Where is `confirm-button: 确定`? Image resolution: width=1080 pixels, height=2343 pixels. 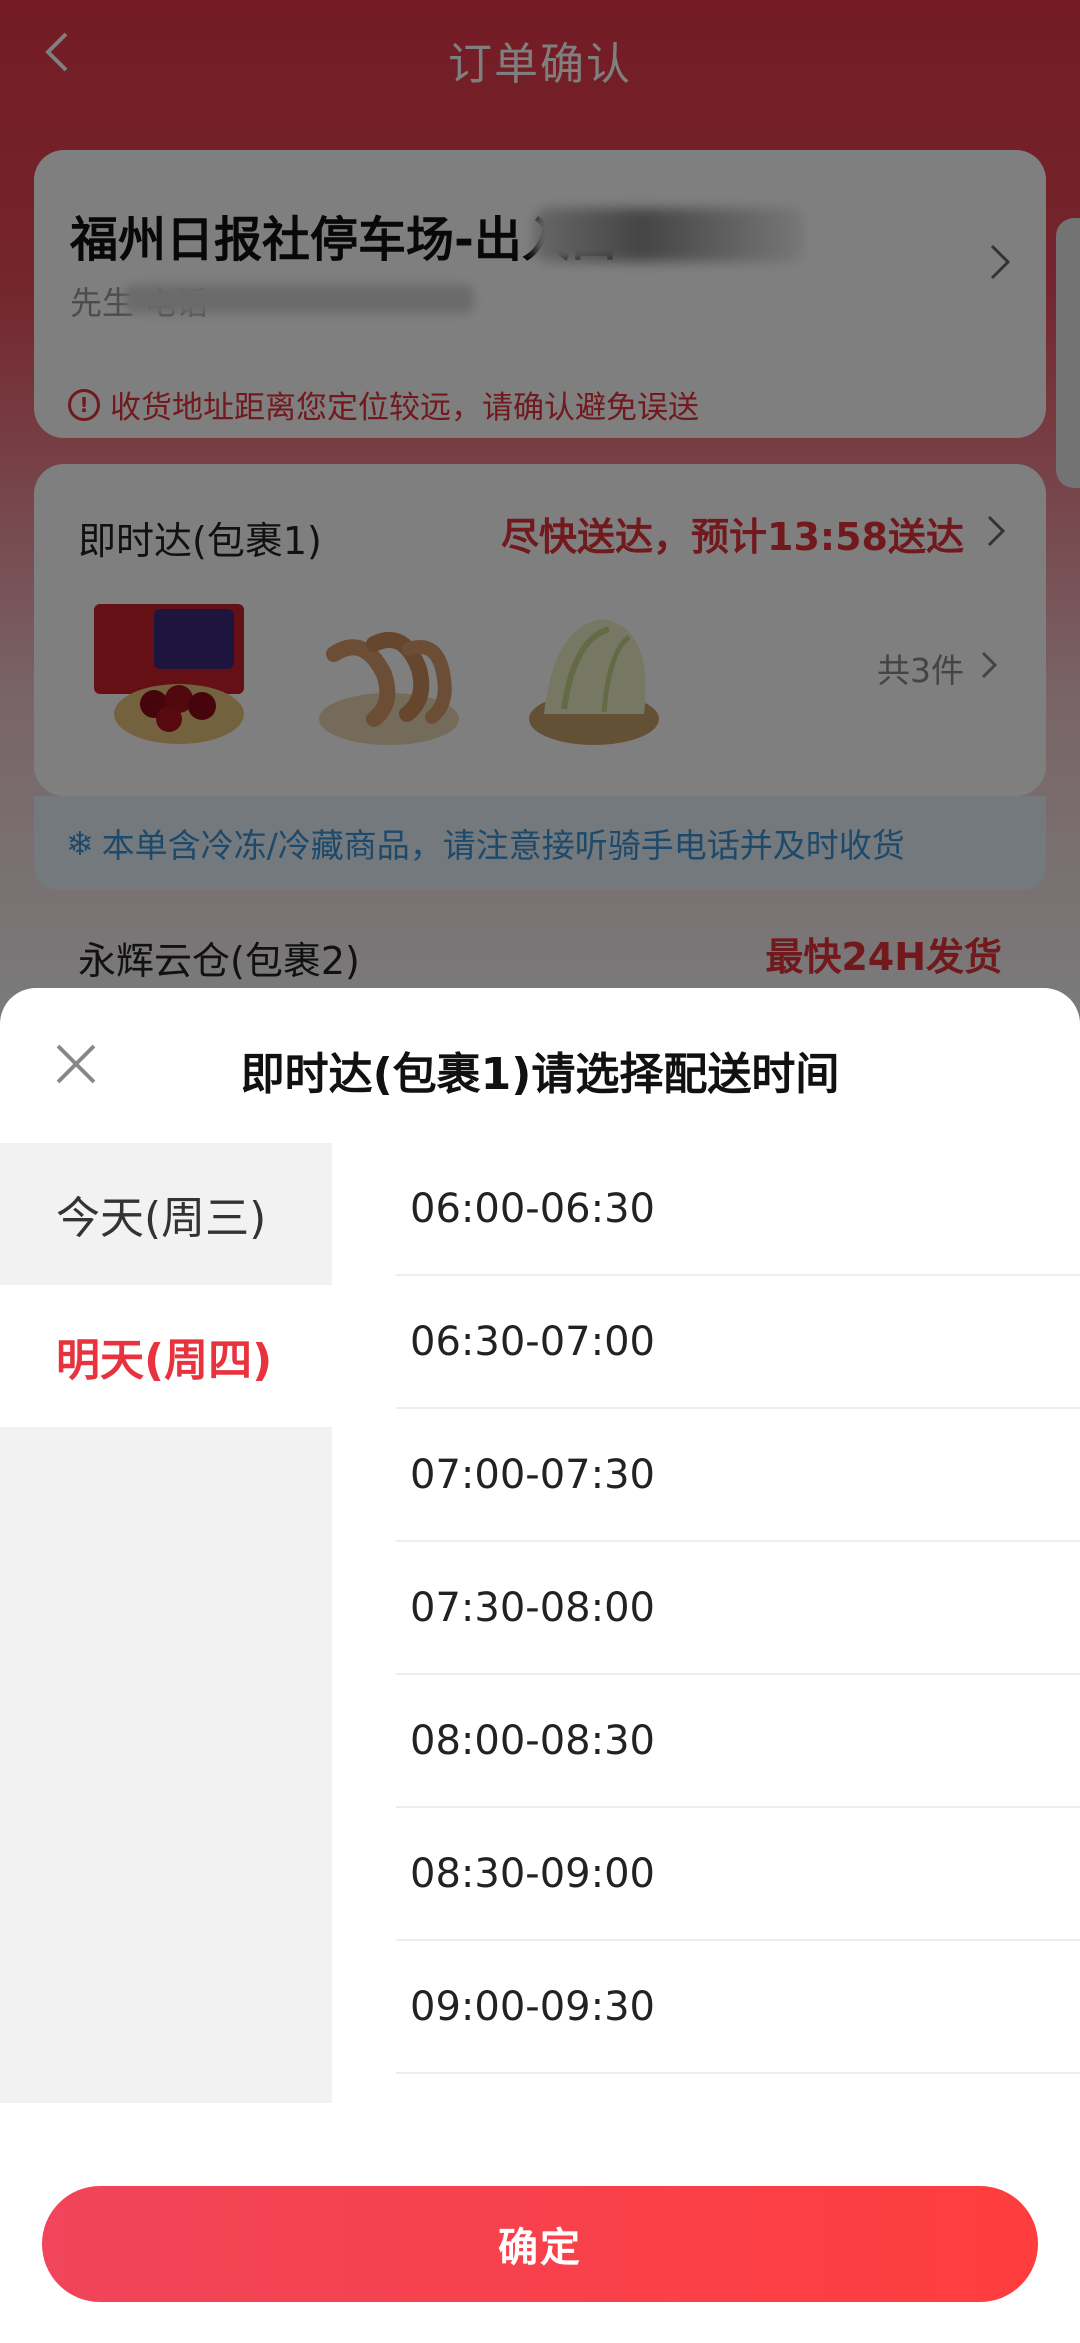 confirm-button: 确定 is located at coordinates (540, 2244).